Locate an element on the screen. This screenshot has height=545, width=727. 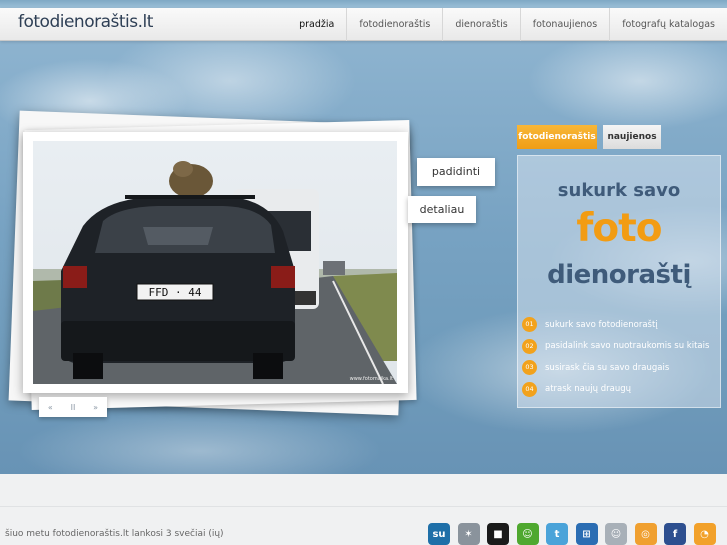
site-logo: fotodienoraštis.lt is located at coordinates (85, 22).